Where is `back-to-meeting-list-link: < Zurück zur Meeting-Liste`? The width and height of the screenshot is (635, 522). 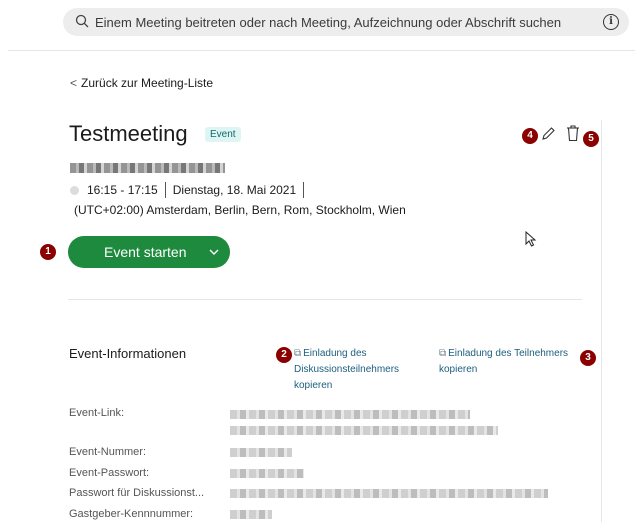 back-to-meeting-list-link: < Zurück zur Meeting-Liste is located at coordinates (141, 83).